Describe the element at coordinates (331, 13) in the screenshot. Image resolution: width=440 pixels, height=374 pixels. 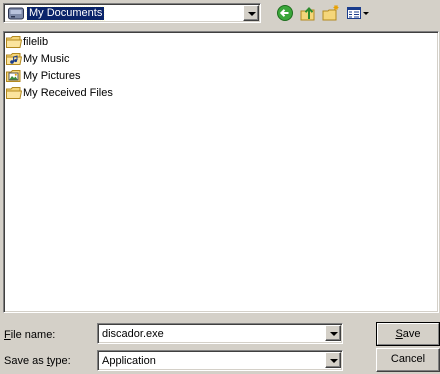
I see `new-folder-icon` at that location.